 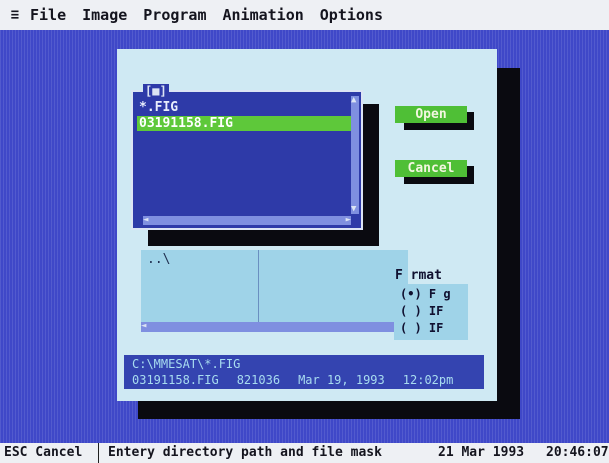 What do you see at coordinates (421, 311) in the screenshot?
I see `format-option-2: ( ) IF` at bounding box center [421, 311].